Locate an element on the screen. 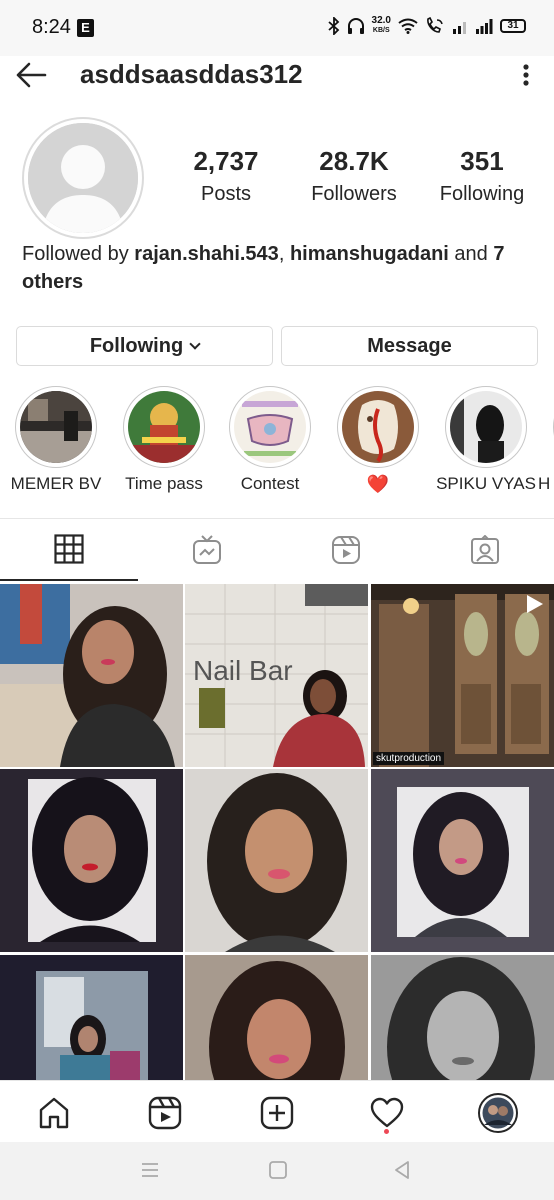 The width and height of the screenshot is (554, 1200). headphones-icon is located at coordinates (355, 26).